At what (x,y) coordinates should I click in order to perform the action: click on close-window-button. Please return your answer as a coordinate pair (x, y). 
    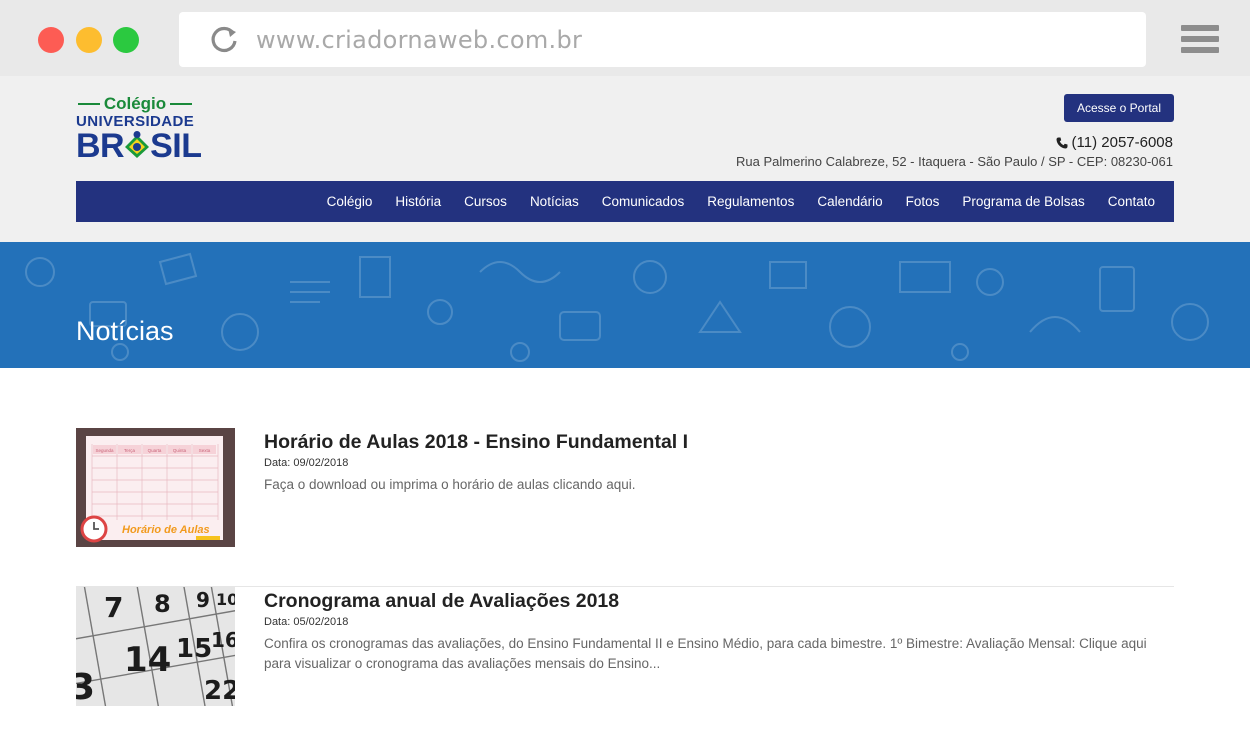
    Looking at the image, I should click on (51, 40).